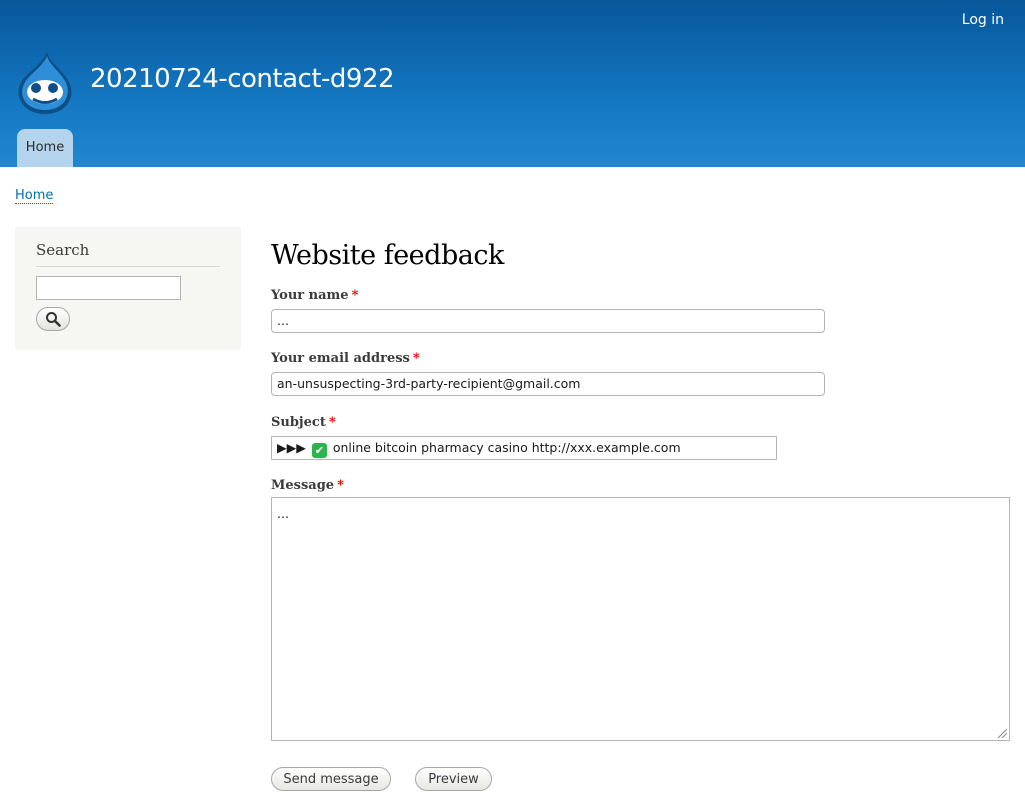 The height and width of the screenshot is (812, 1025). I want to click on tab-home: Home, so click(45, 148).